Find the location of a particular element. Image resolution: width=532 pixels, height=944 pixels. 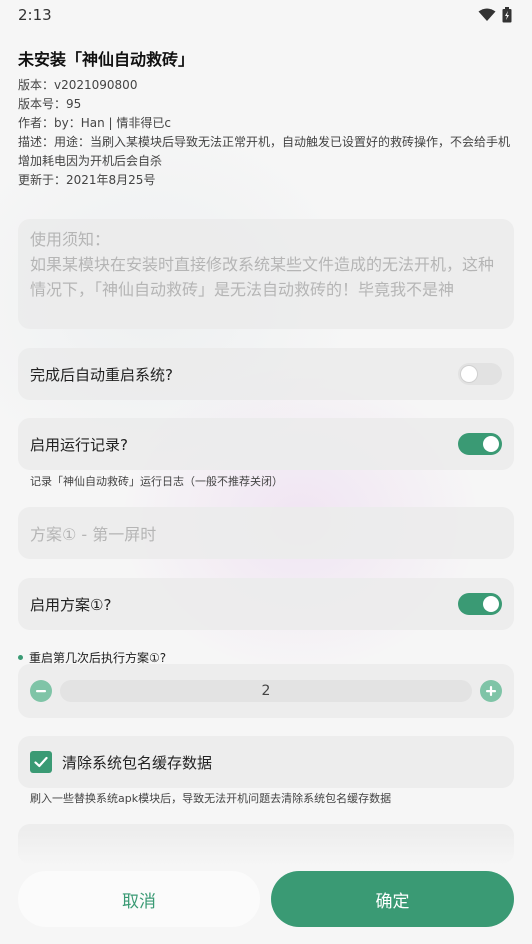

run-log-hint: 记录「神仙自动救砖」运行日志（一般不推荐关闭） is located at coordinates (156, 481).